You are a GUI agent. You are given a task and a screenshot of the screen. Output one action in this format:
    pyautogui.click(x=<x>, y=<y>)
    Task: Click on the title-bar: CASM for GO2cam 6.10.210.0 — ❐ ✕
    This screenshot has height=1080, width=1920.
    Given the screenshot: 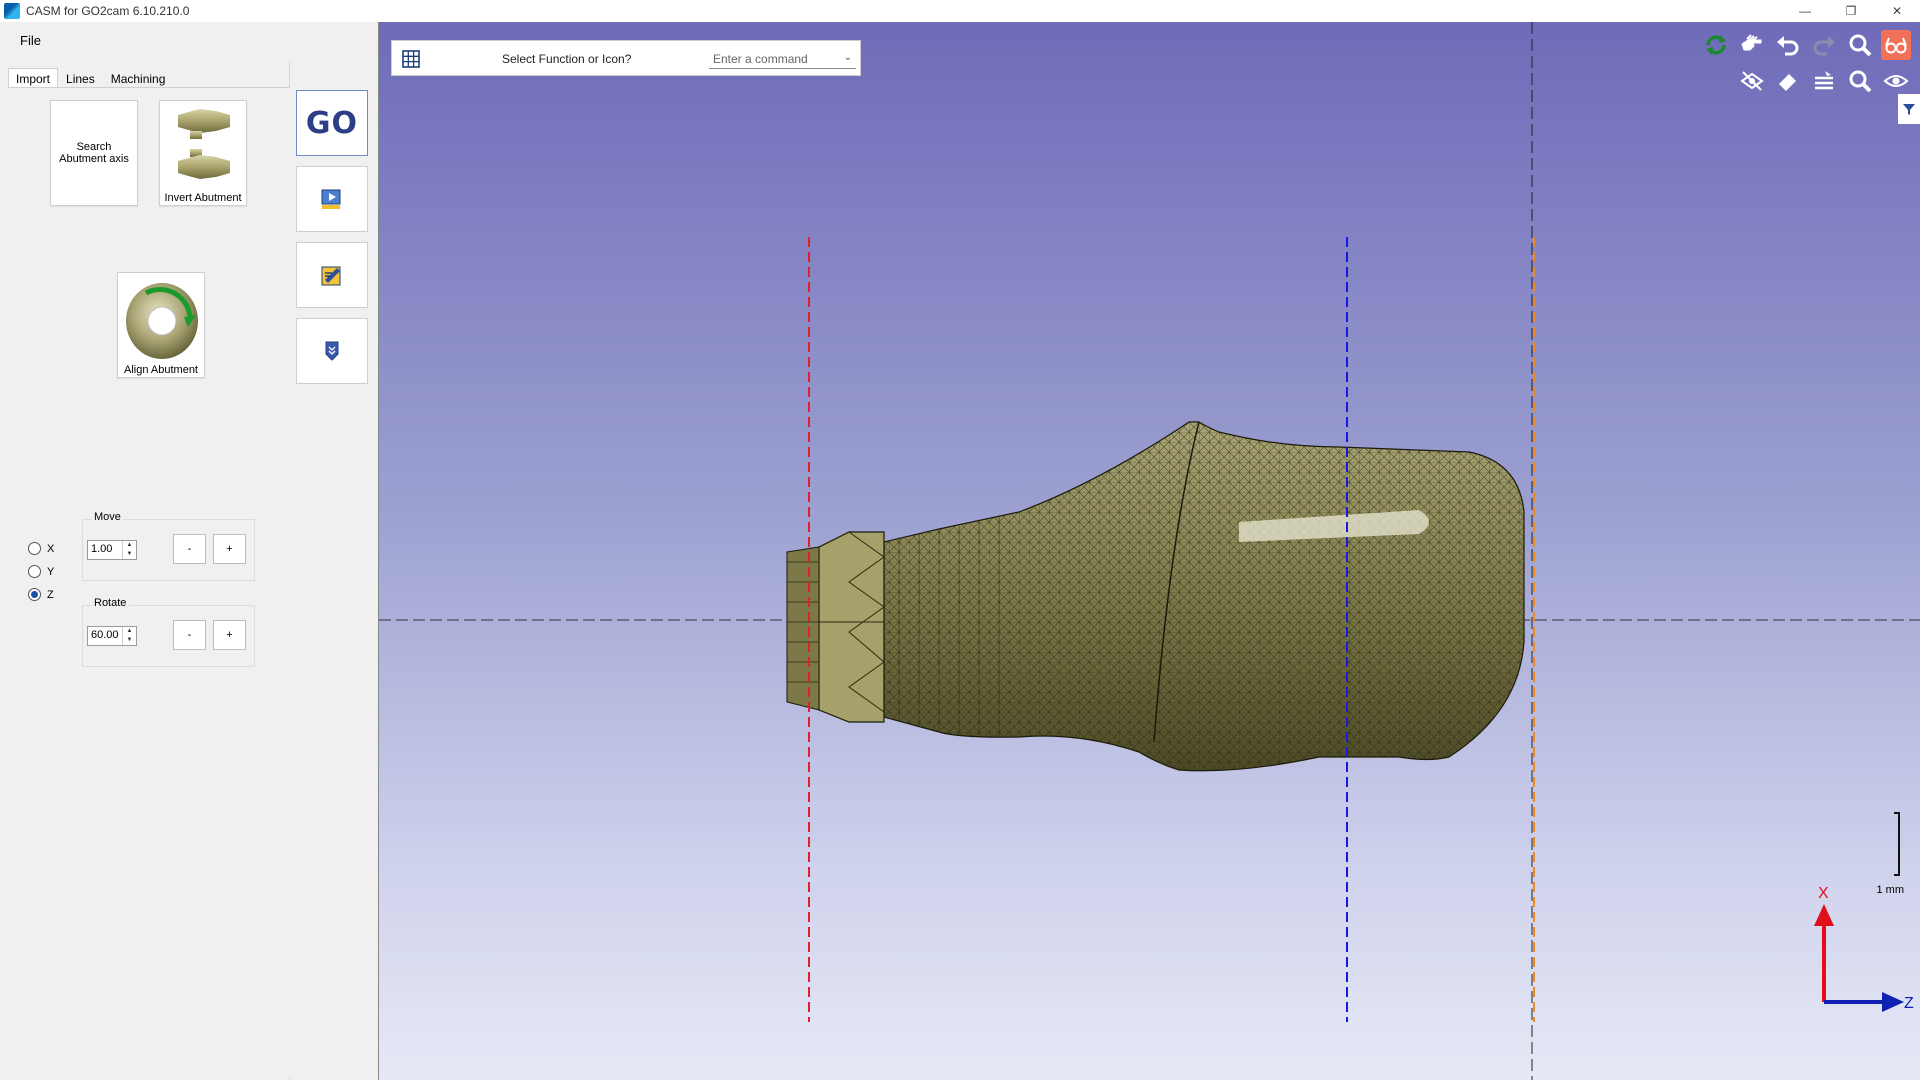 What is the action you would take?
    pyautogui.click(x=960, y=11)
    